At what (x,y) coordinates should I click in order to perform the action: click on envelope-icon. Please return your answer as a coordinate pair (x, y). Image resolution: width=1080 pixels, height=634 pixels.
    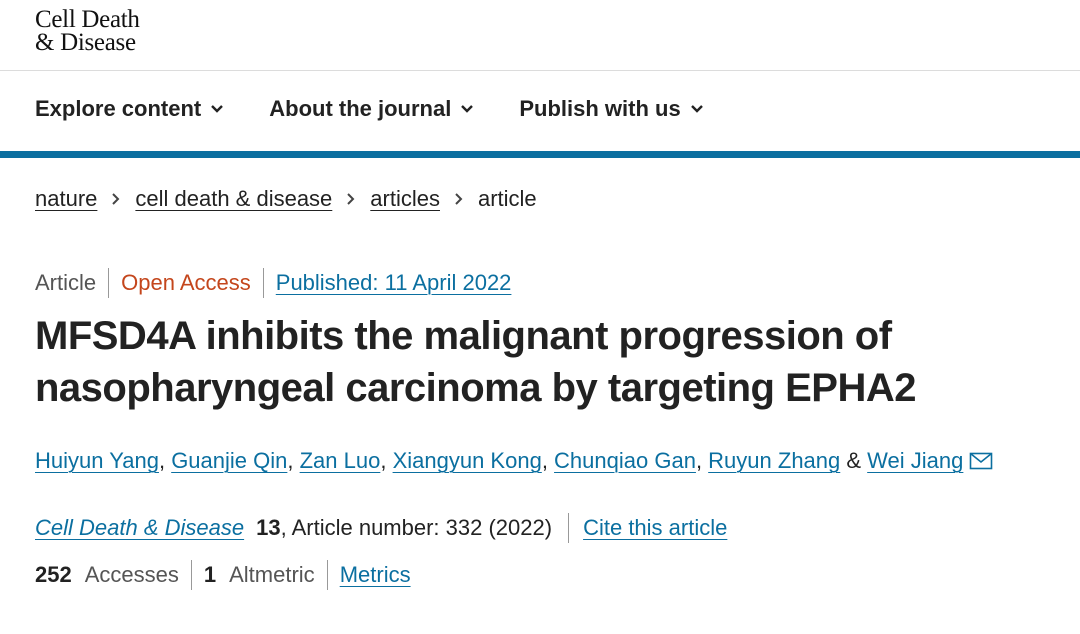
    Looking at the image, I should click on (981, 461).